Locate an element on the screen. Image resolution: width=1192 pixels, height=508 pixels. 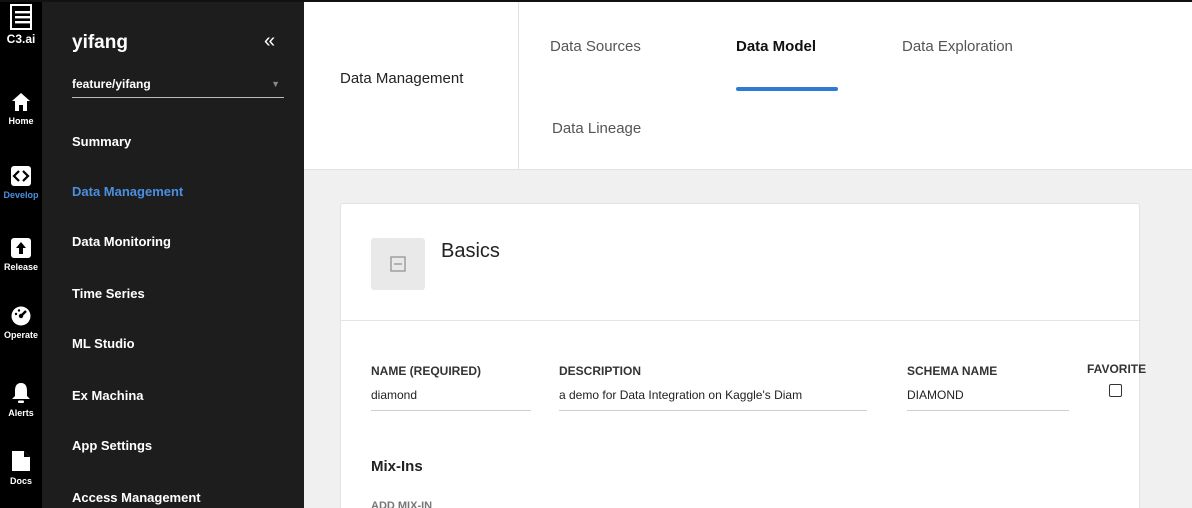
sidebar-item-data-management: Data Management is located at coordinates (127, 191).